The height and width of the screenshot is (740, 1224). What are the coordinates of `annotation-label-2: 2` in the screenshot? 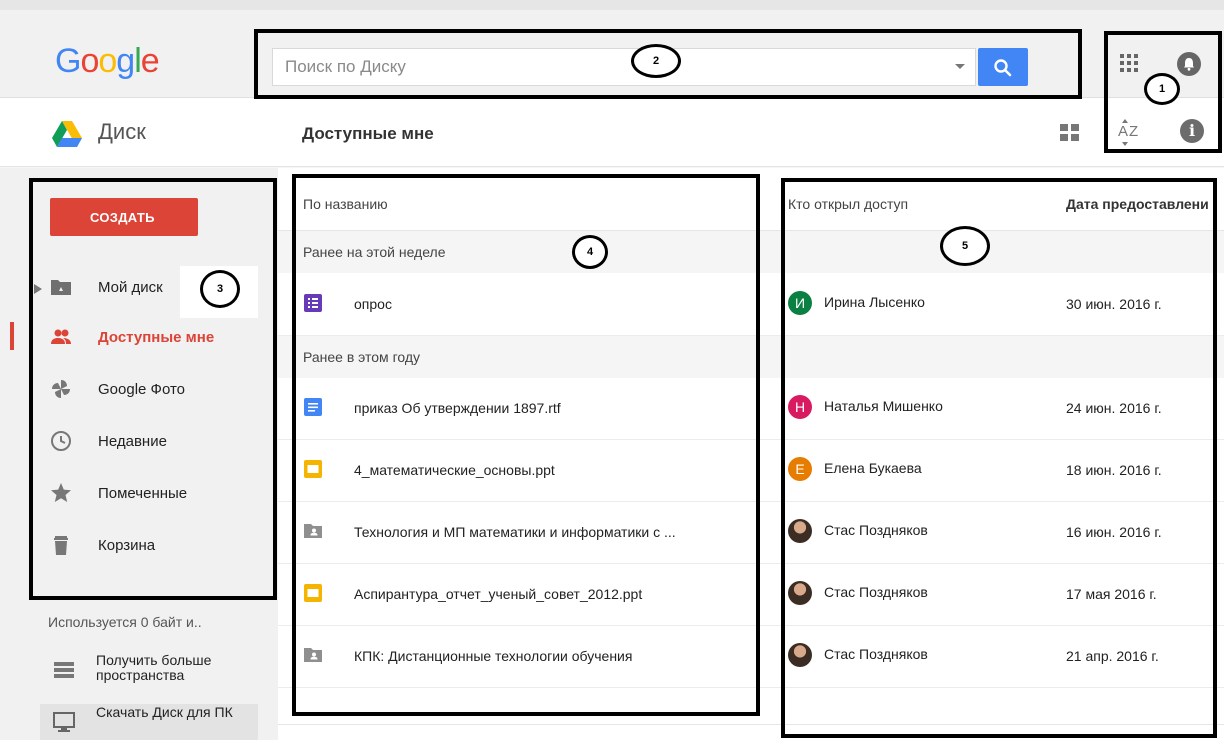 It's located at (656, 61).